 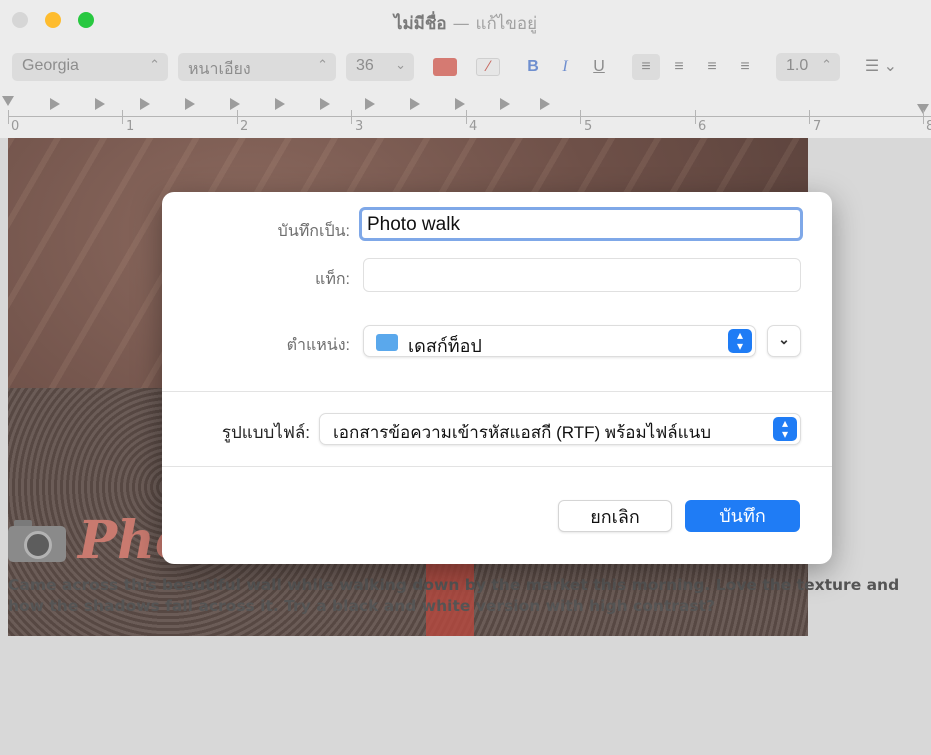 I want to click on location-value: เดสก์ท็อป, so click(x=445, y=346).